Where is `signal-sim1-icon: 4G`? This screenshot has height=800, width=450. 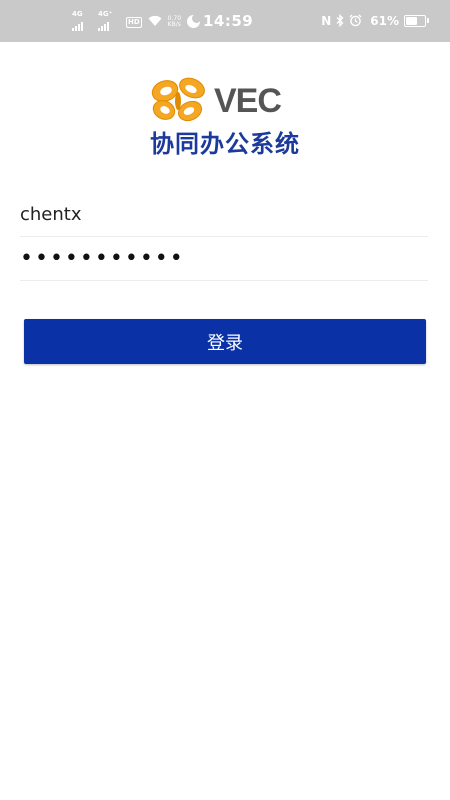
signal-sim1-icon: 4G is located at coordinates (82, 20).